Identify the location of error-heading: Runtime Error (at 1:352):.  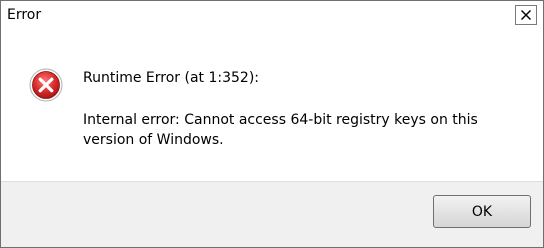
(171, 78).